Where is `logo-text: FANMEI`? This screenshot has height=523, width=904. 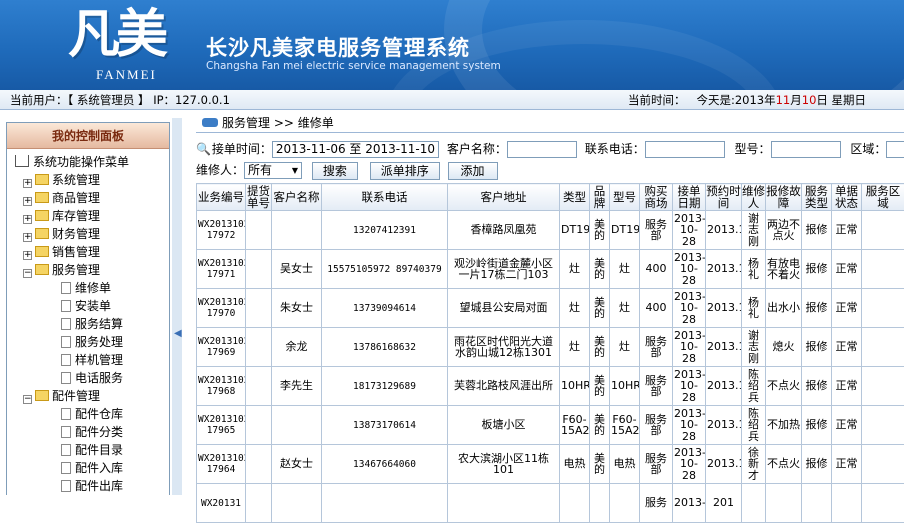
logo-text: FANMEI is located at coordinates (126, 75).